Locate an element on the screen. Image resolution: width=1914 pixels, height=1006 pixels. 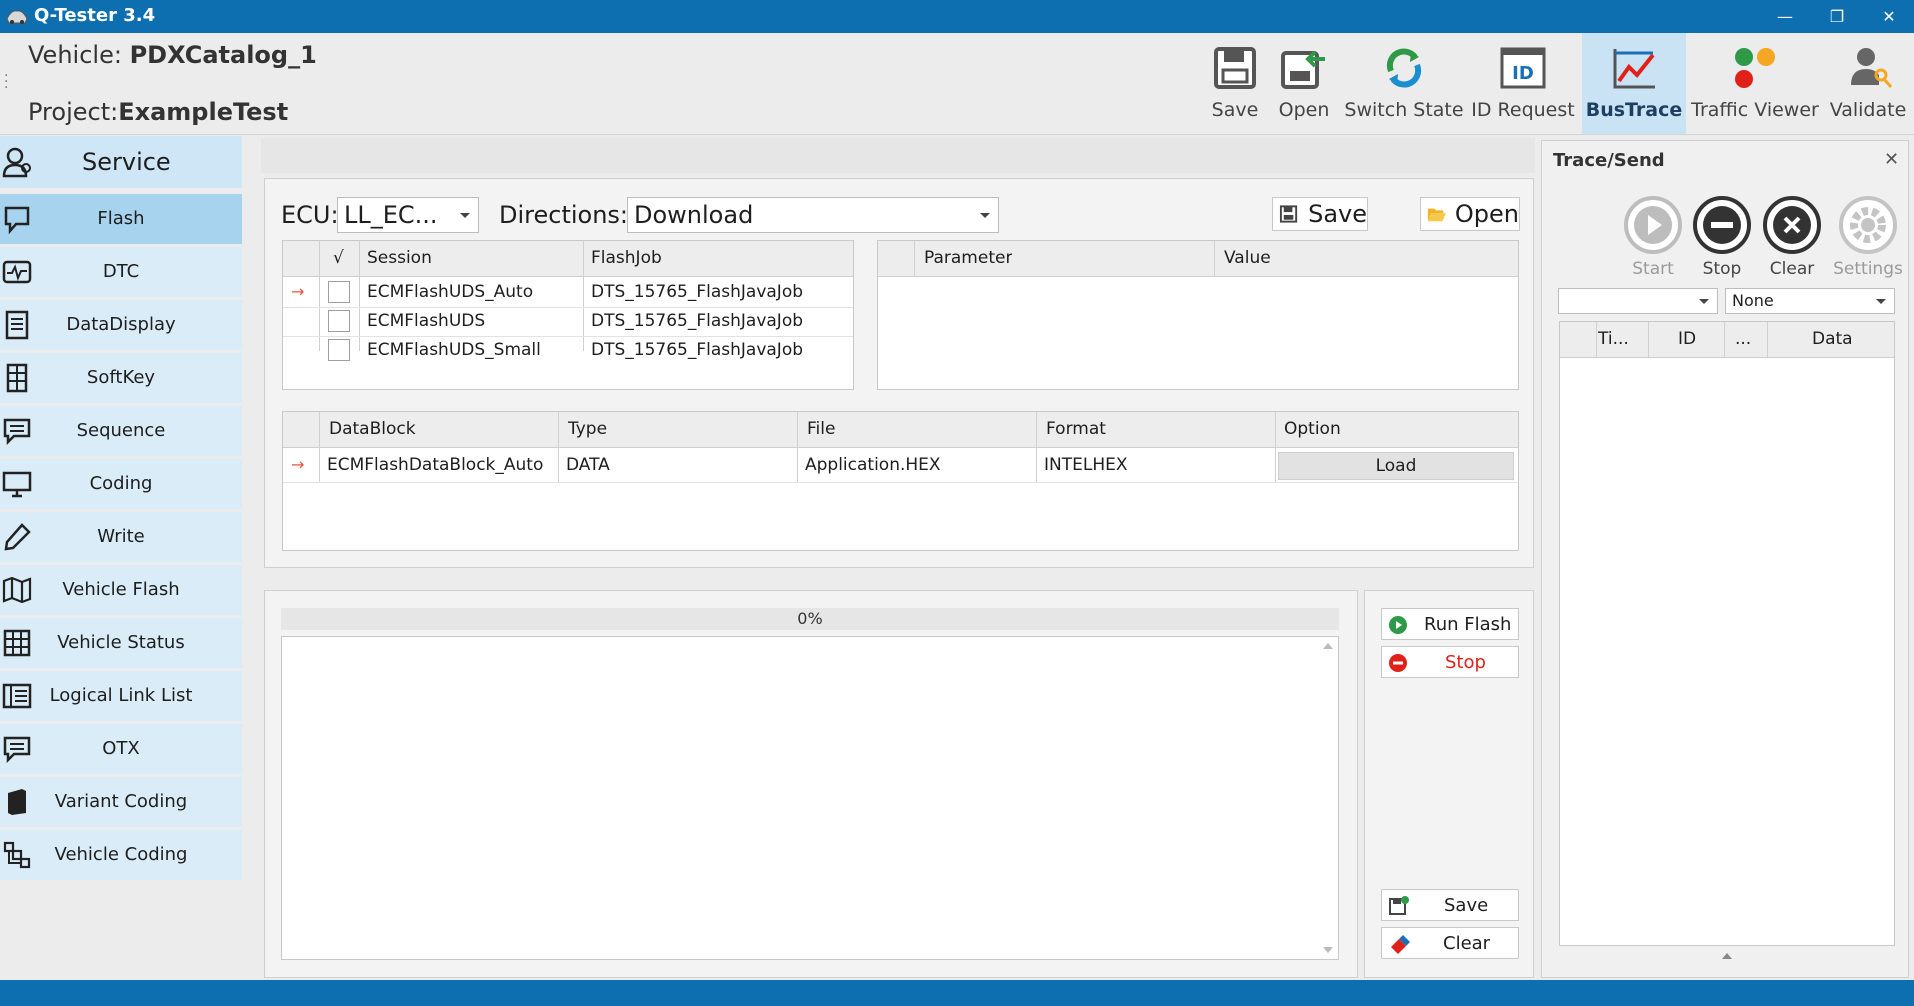
sidebar-item-dtc: DTC is located at coordinates (121, 272).